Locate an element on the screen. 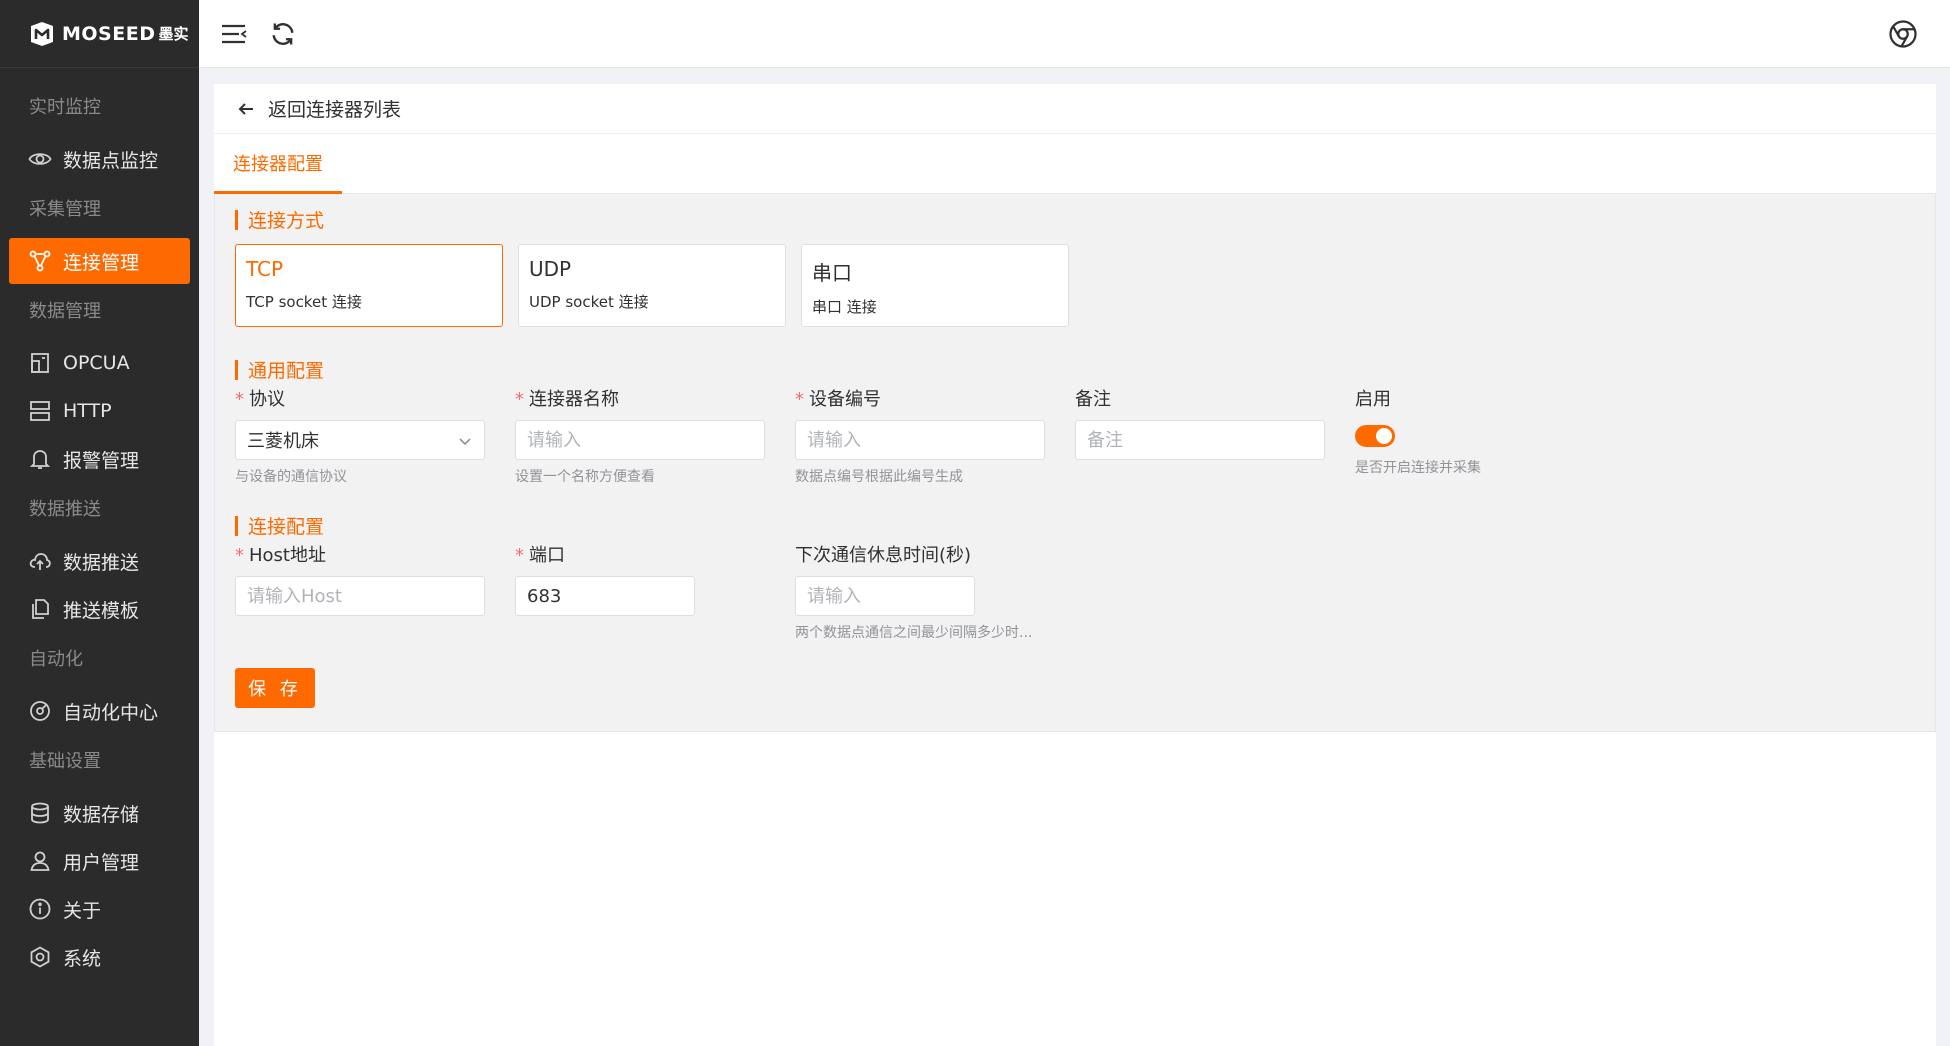 This screenshot has height=1046, width=1950. option-desc: TCP socket 连接 is located at coordinates (304, 302).